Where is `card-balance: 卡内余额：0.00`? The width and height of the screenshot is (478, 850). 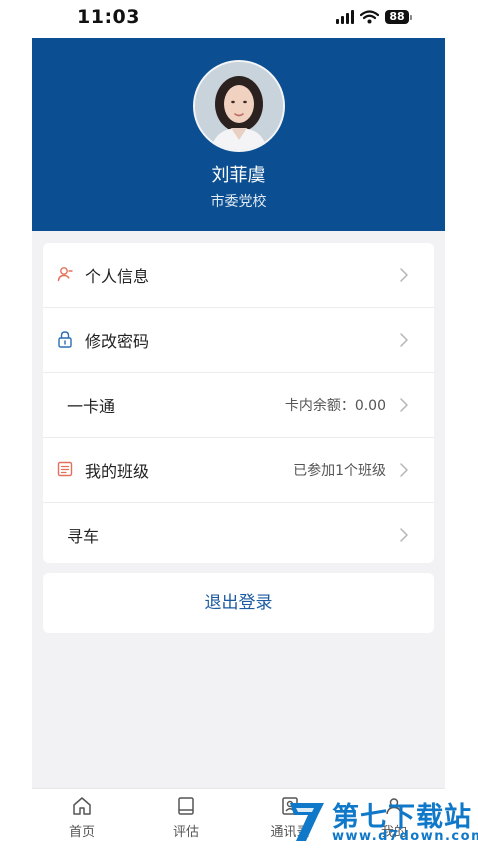 card-balance: 卡内余额：0.00 is located at coordinates (335, 406).